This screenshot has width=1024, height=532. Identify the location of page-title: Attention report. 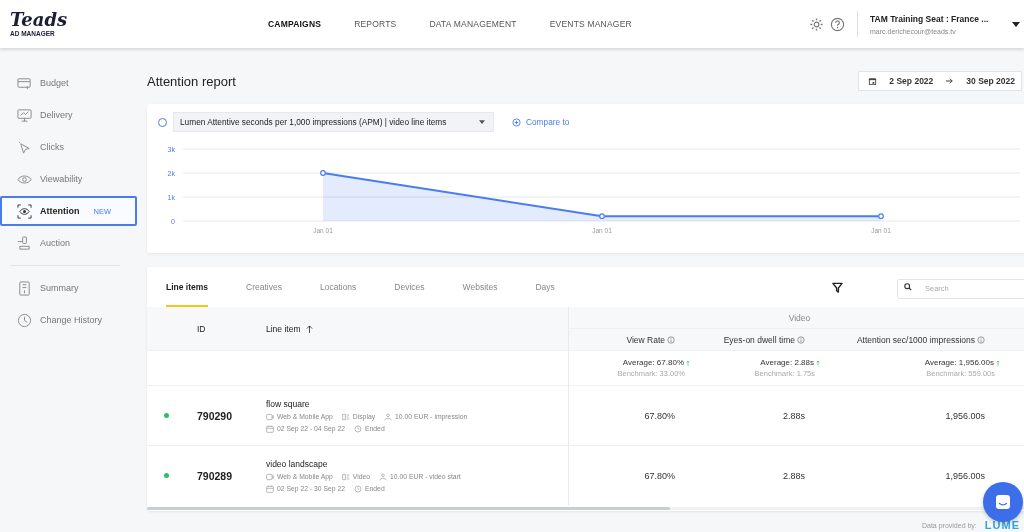
(191, 81).